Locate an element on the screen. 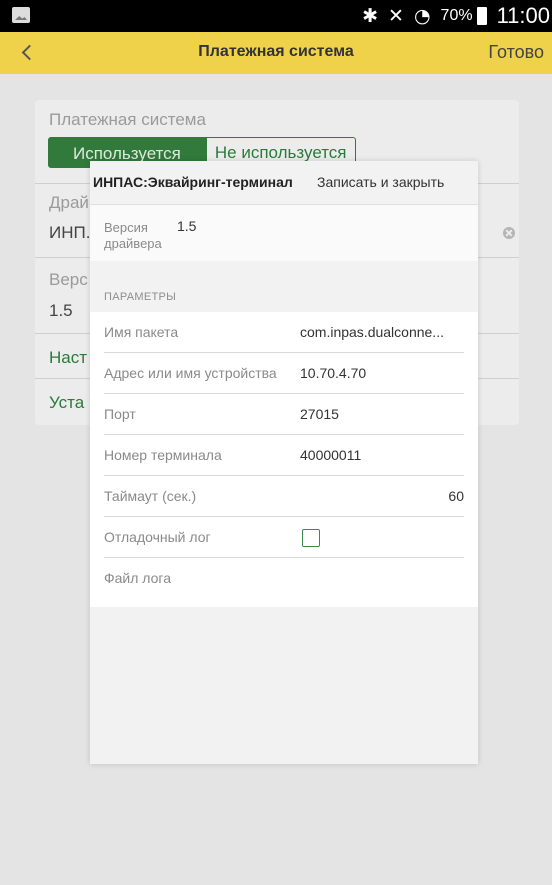  clock: 11:00 is located at coordinates (523, 15).